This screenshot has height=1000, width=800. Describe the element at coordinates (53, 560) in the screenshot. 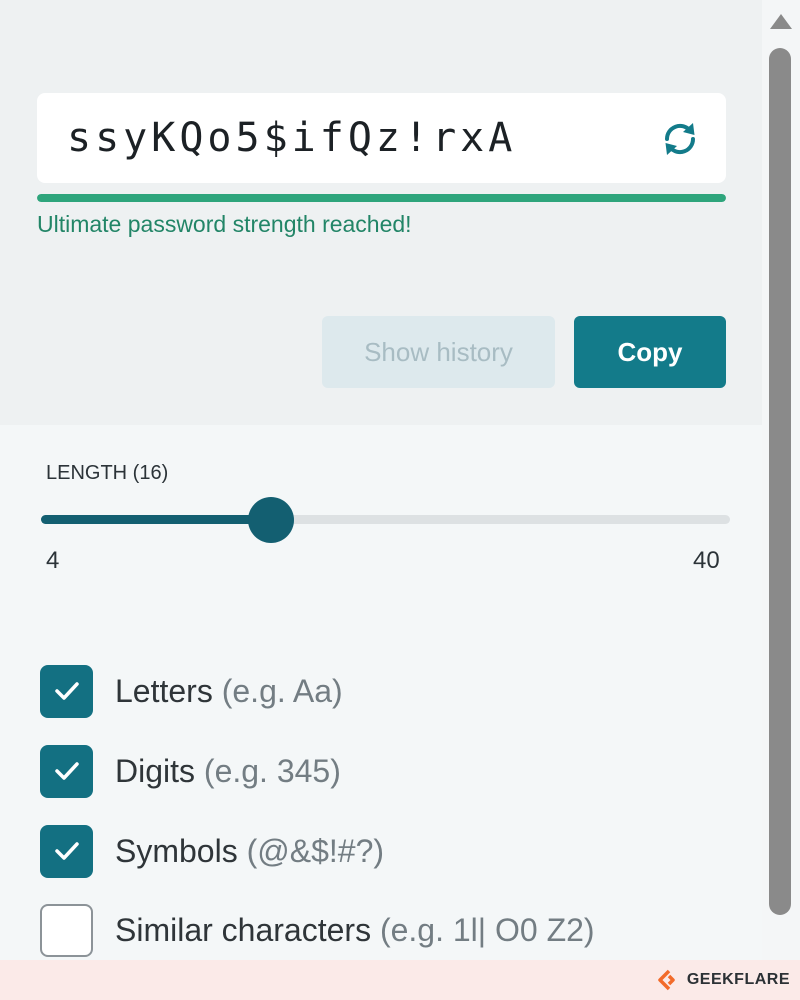

I see `length-min-label: 4` at that location.